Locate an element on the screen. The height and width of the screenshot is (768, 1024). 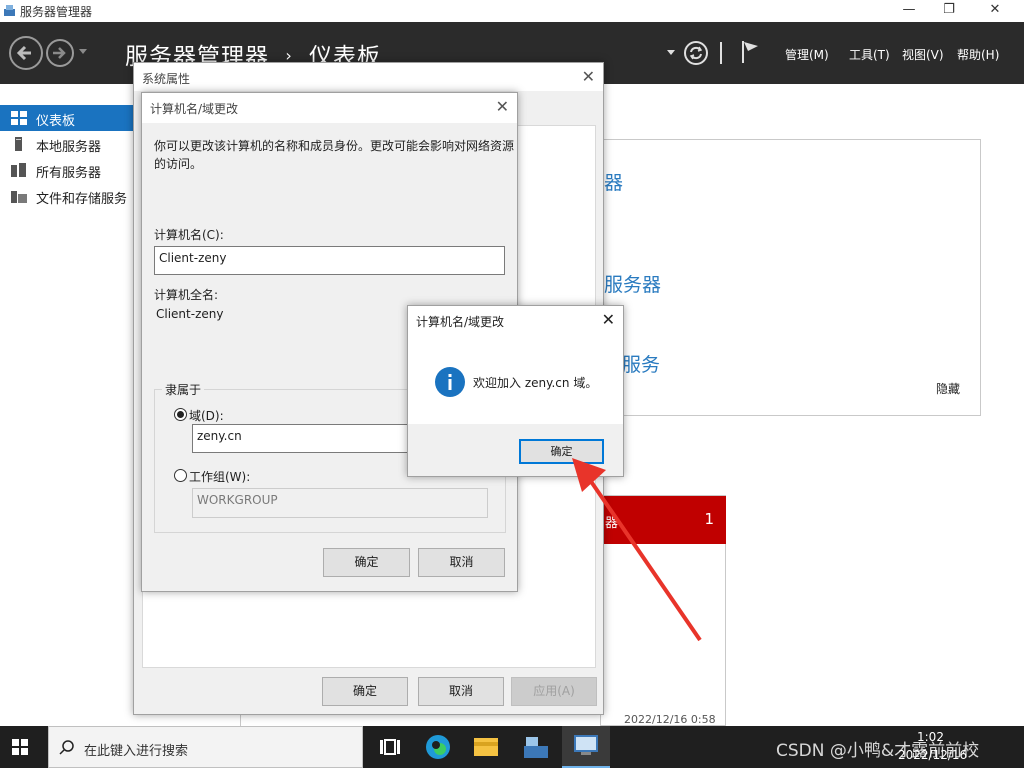
refresh-timestamp: 2022/12/16 0:58 is located at coordinates (670, 719).